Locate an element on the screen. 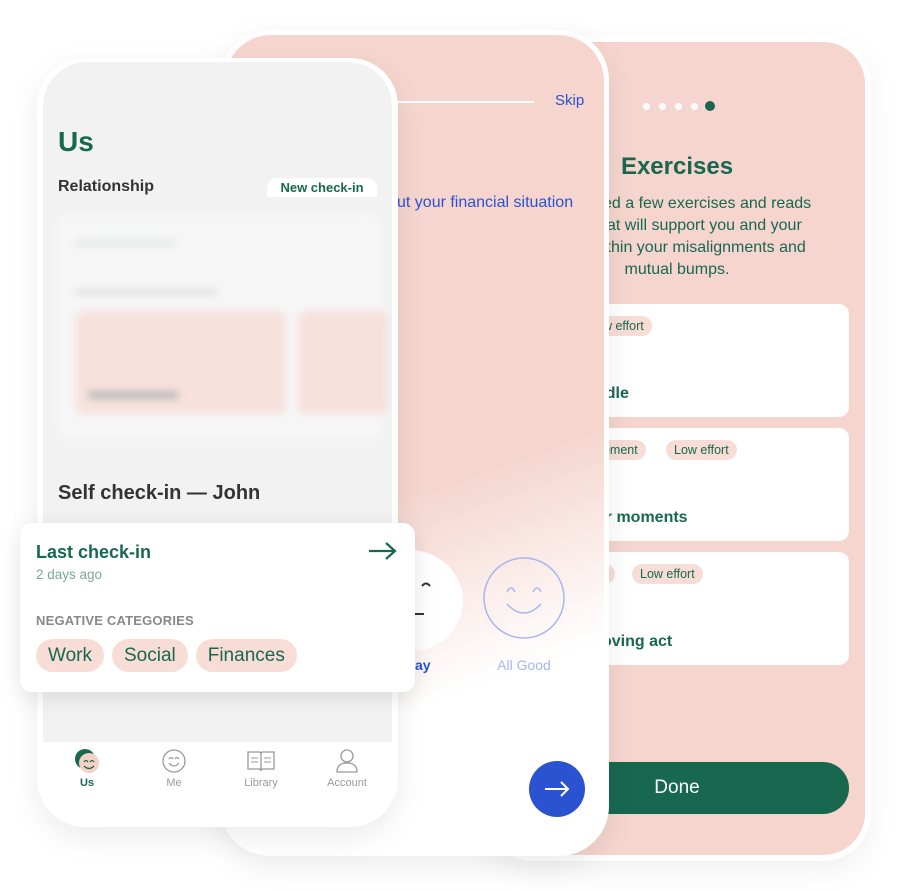 The height and width of the screenshot is (891, 901). exercises-description: at will support you and your is located at coordinates (704, 225).